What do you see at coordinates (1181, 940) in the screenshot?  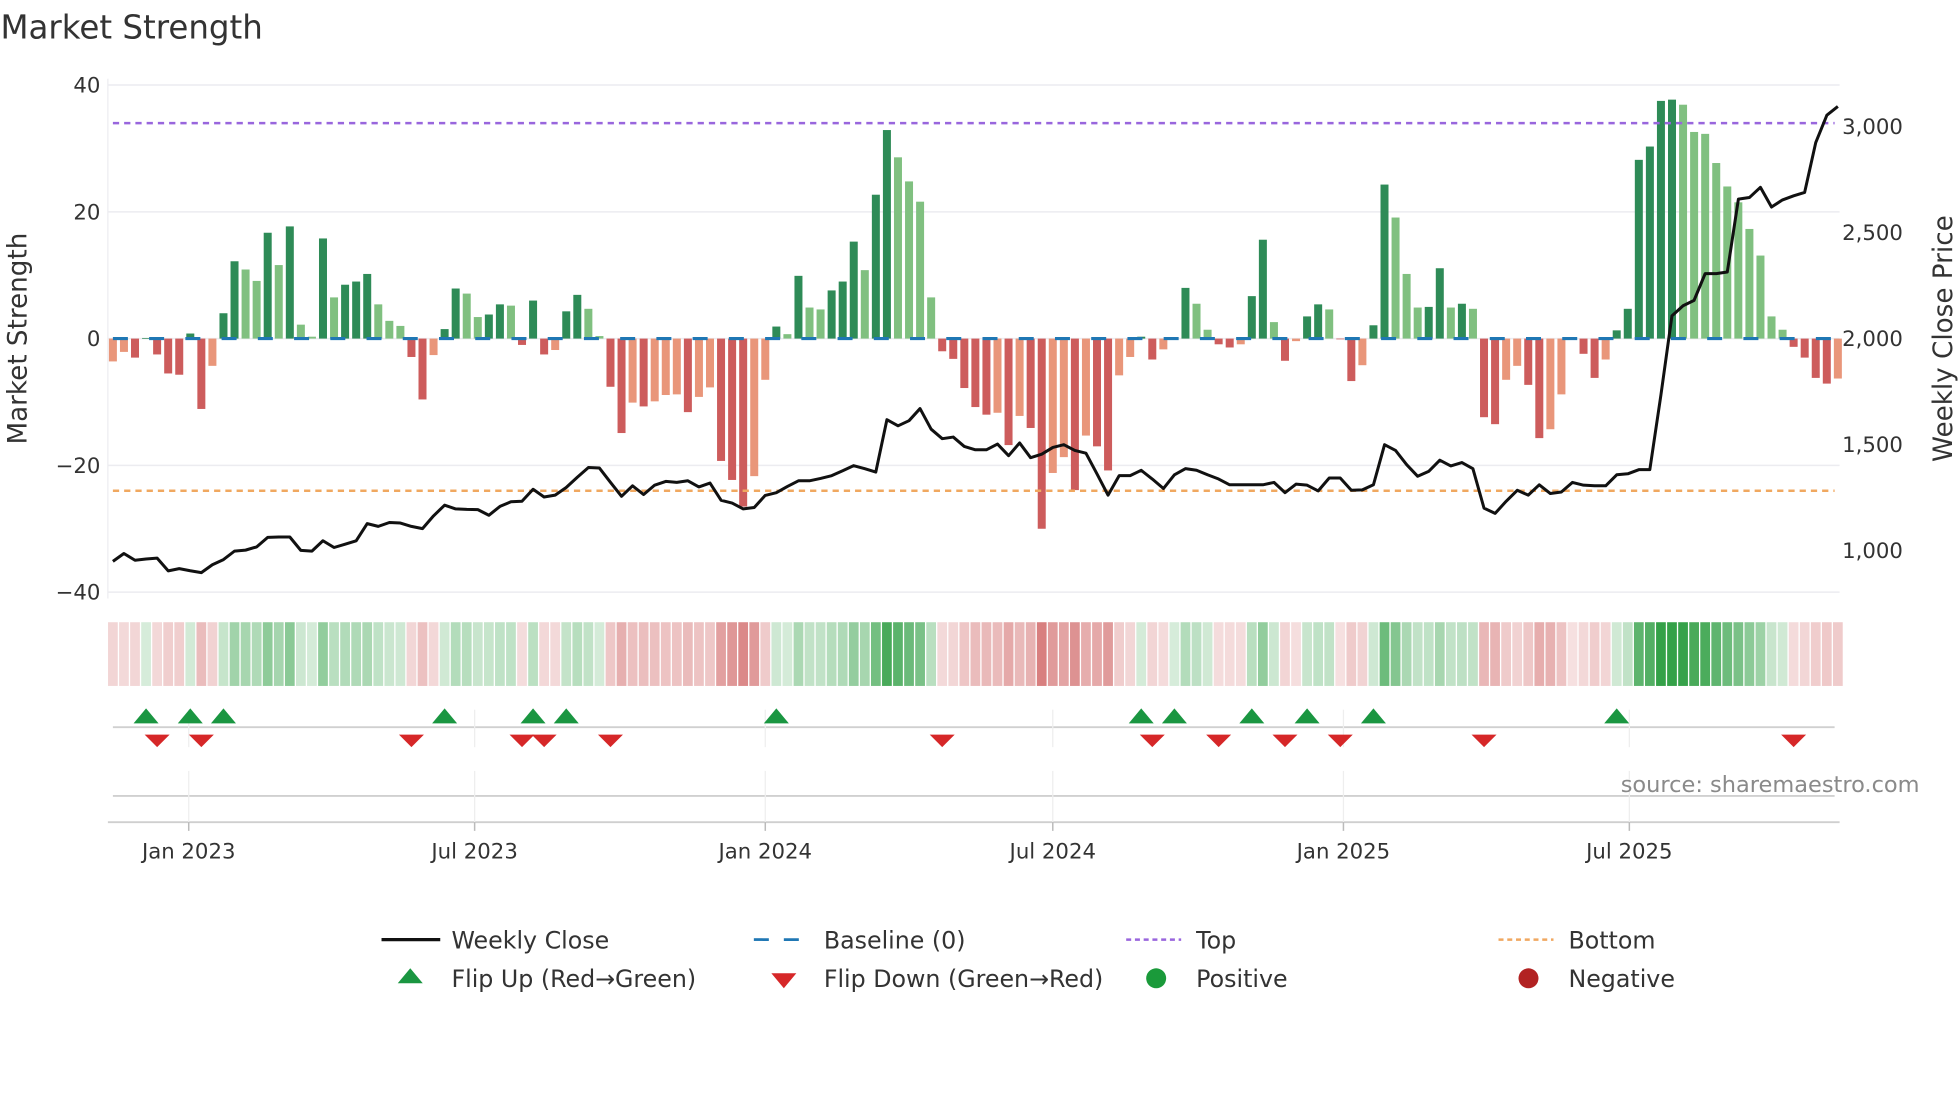 I see `legend-item-top: Top` at bounding box center [1181, 940].